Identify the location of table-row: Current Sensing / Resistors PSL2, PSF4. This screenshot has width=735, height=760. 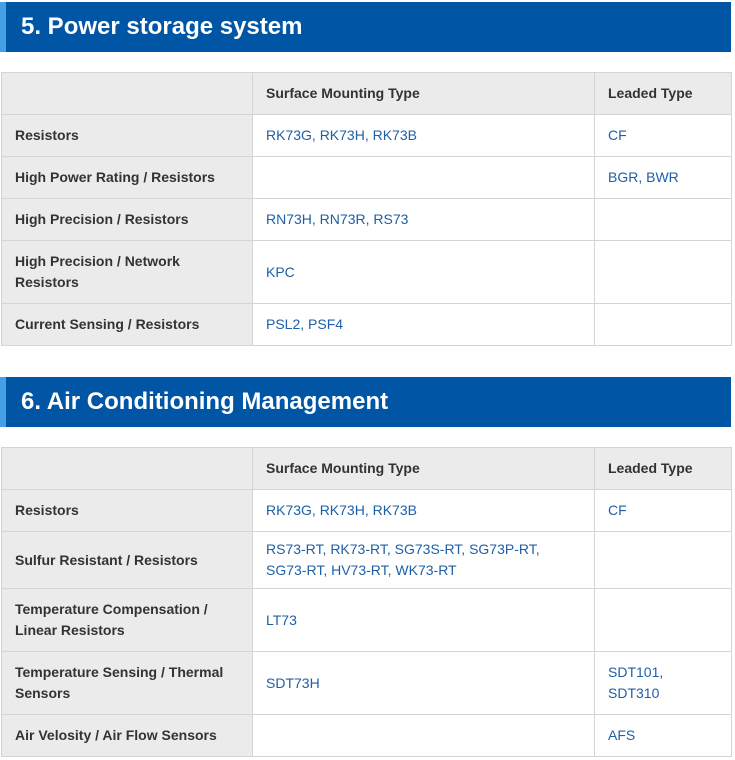
(366, 324).